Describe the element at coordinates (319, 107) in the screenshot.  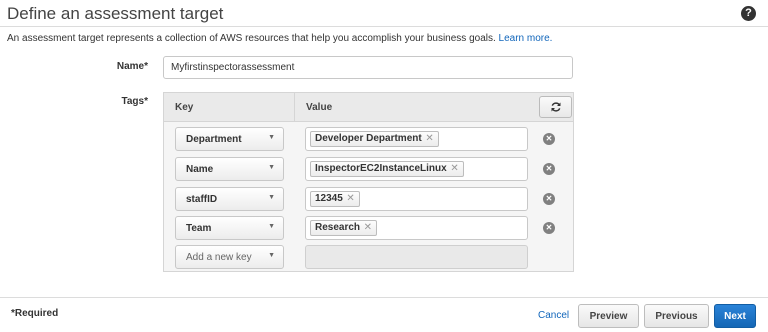
I see `value-column-header: Value` at that location.